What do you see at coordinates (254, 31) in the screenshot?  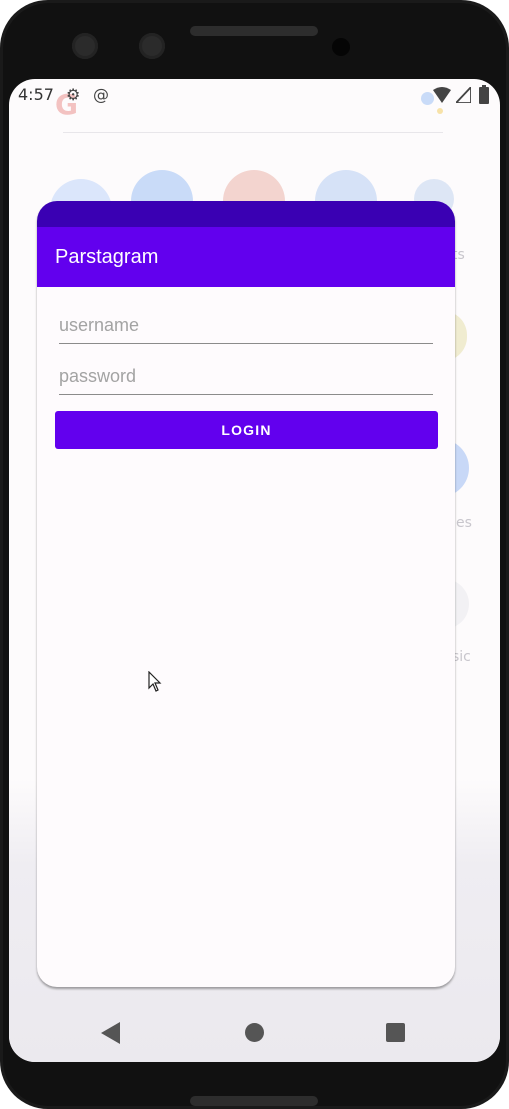 I see `top-speaker` at bounding box center [254, 31].